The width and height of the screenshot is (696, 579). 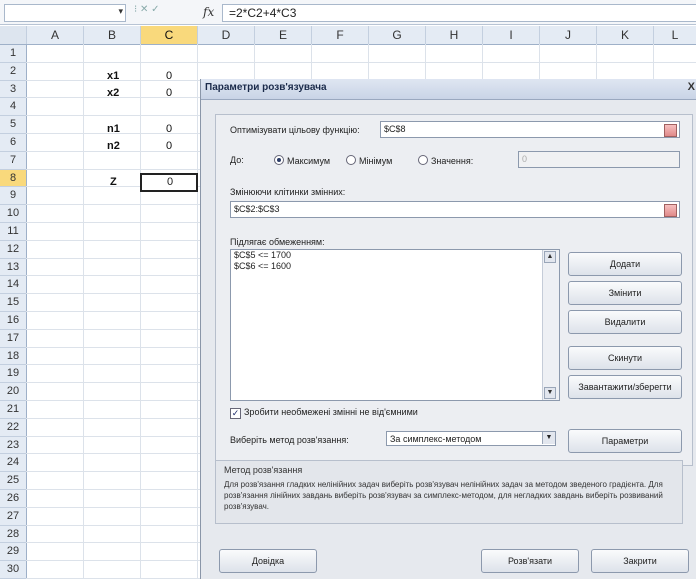 I want to click on row-header: 19, so click(x=13, y=374).